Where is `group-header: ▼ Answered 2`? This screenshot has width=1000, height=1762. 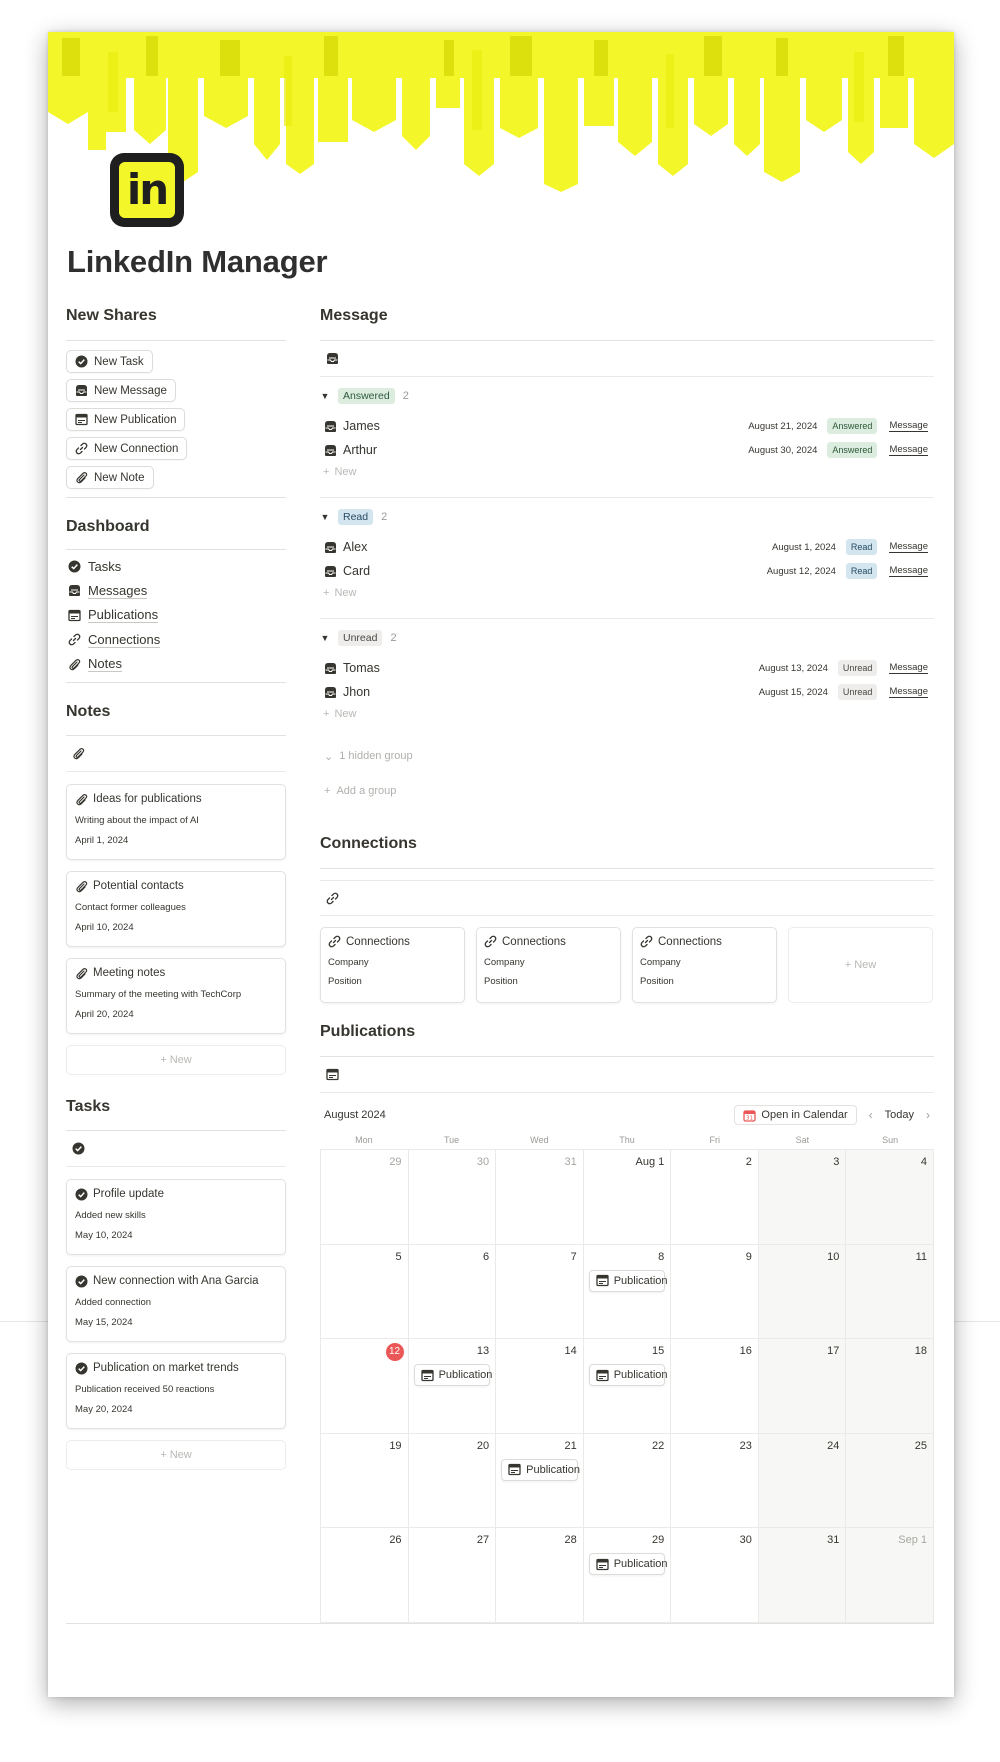
group-header: ▼ Answered 2 is located at coordinates (627, 396).